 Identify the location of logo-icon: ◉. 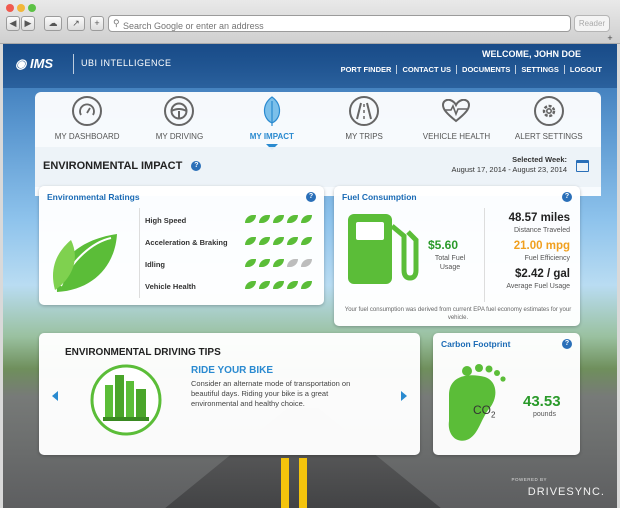
(21, 63).